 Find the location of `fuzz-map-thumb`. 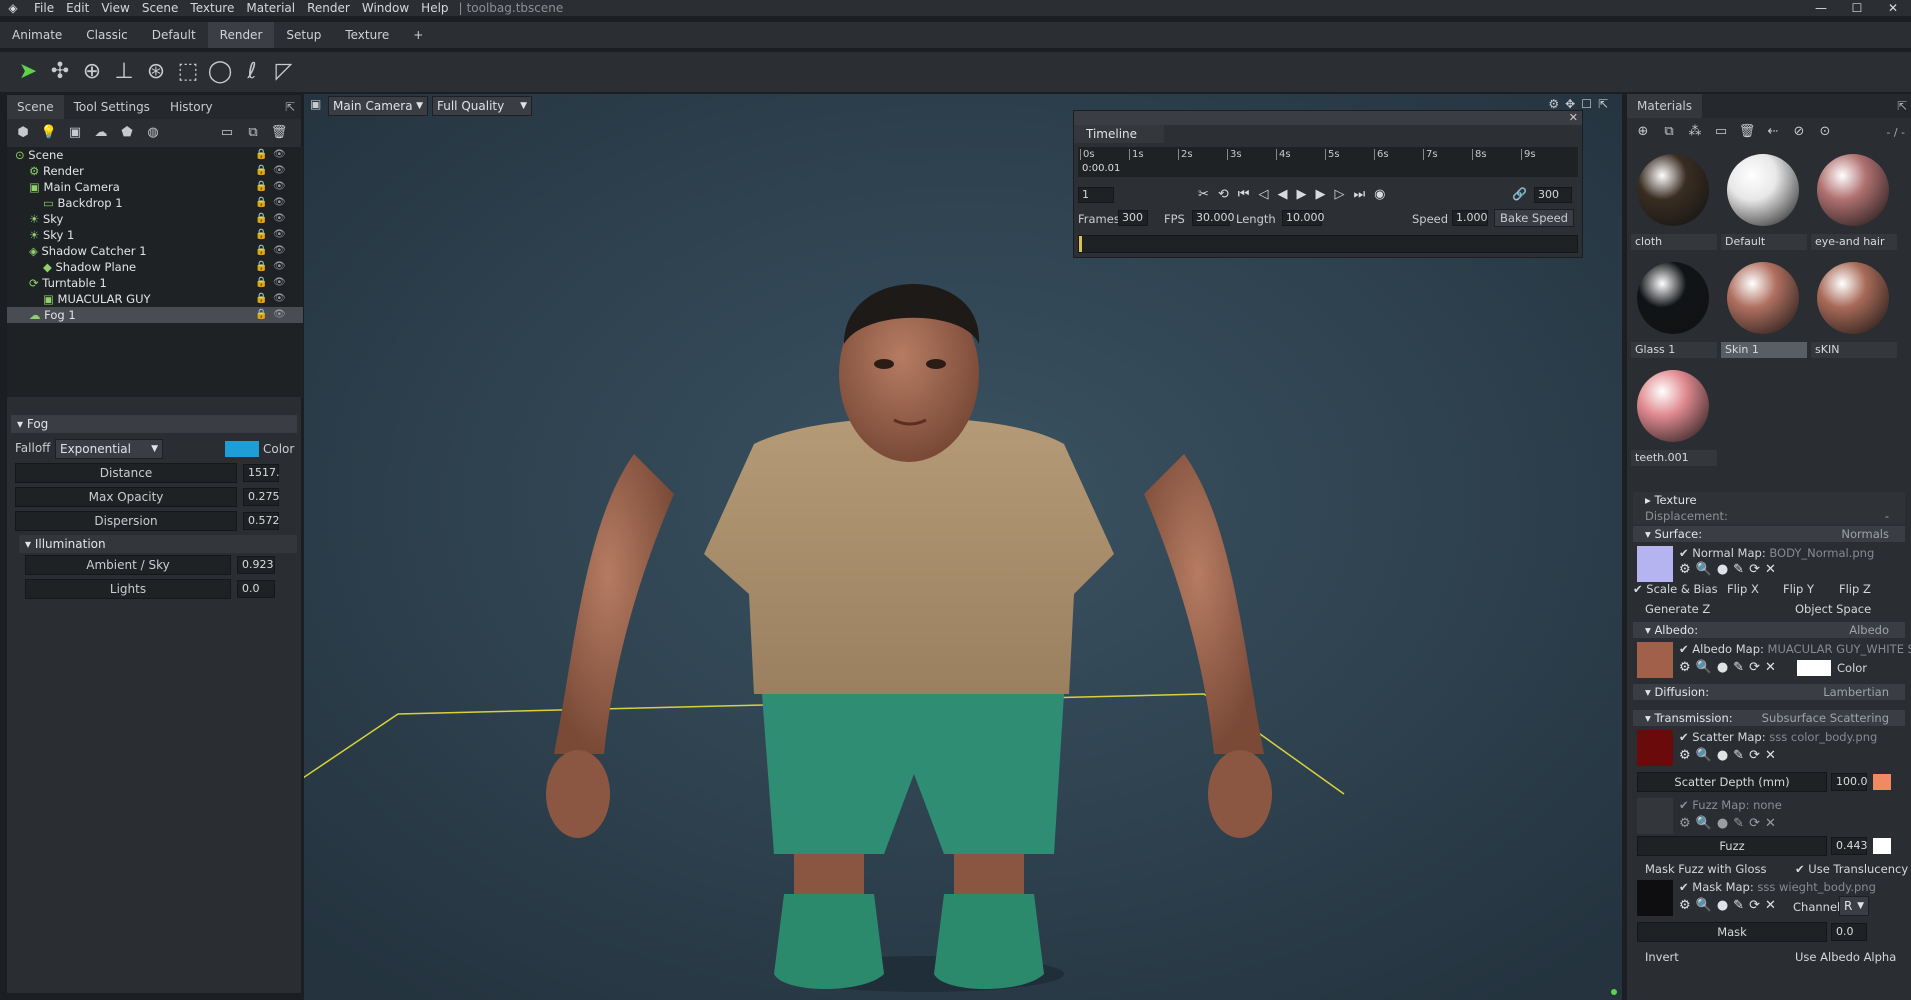

fuzz-map-thumb is located at coordinates (1655, 816).